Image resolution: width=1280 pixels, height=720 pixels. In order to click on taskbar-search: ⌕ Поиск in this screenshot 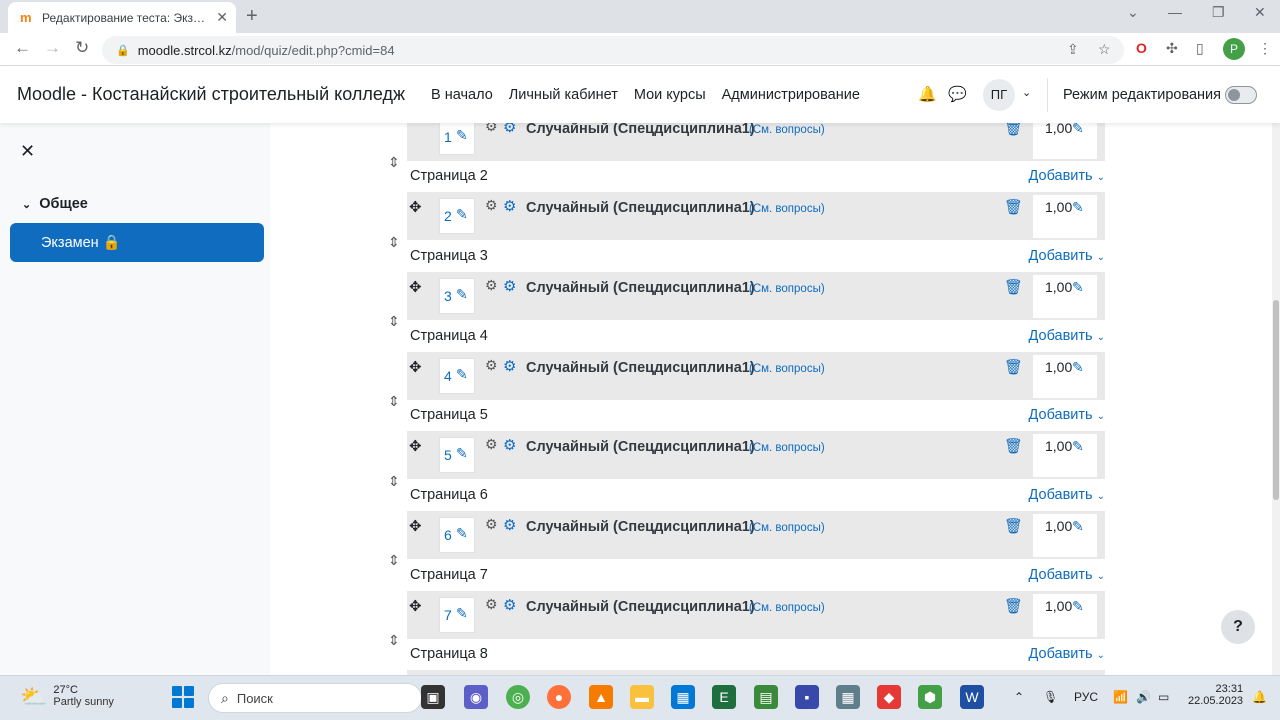, I will do `click(315, 698)`.